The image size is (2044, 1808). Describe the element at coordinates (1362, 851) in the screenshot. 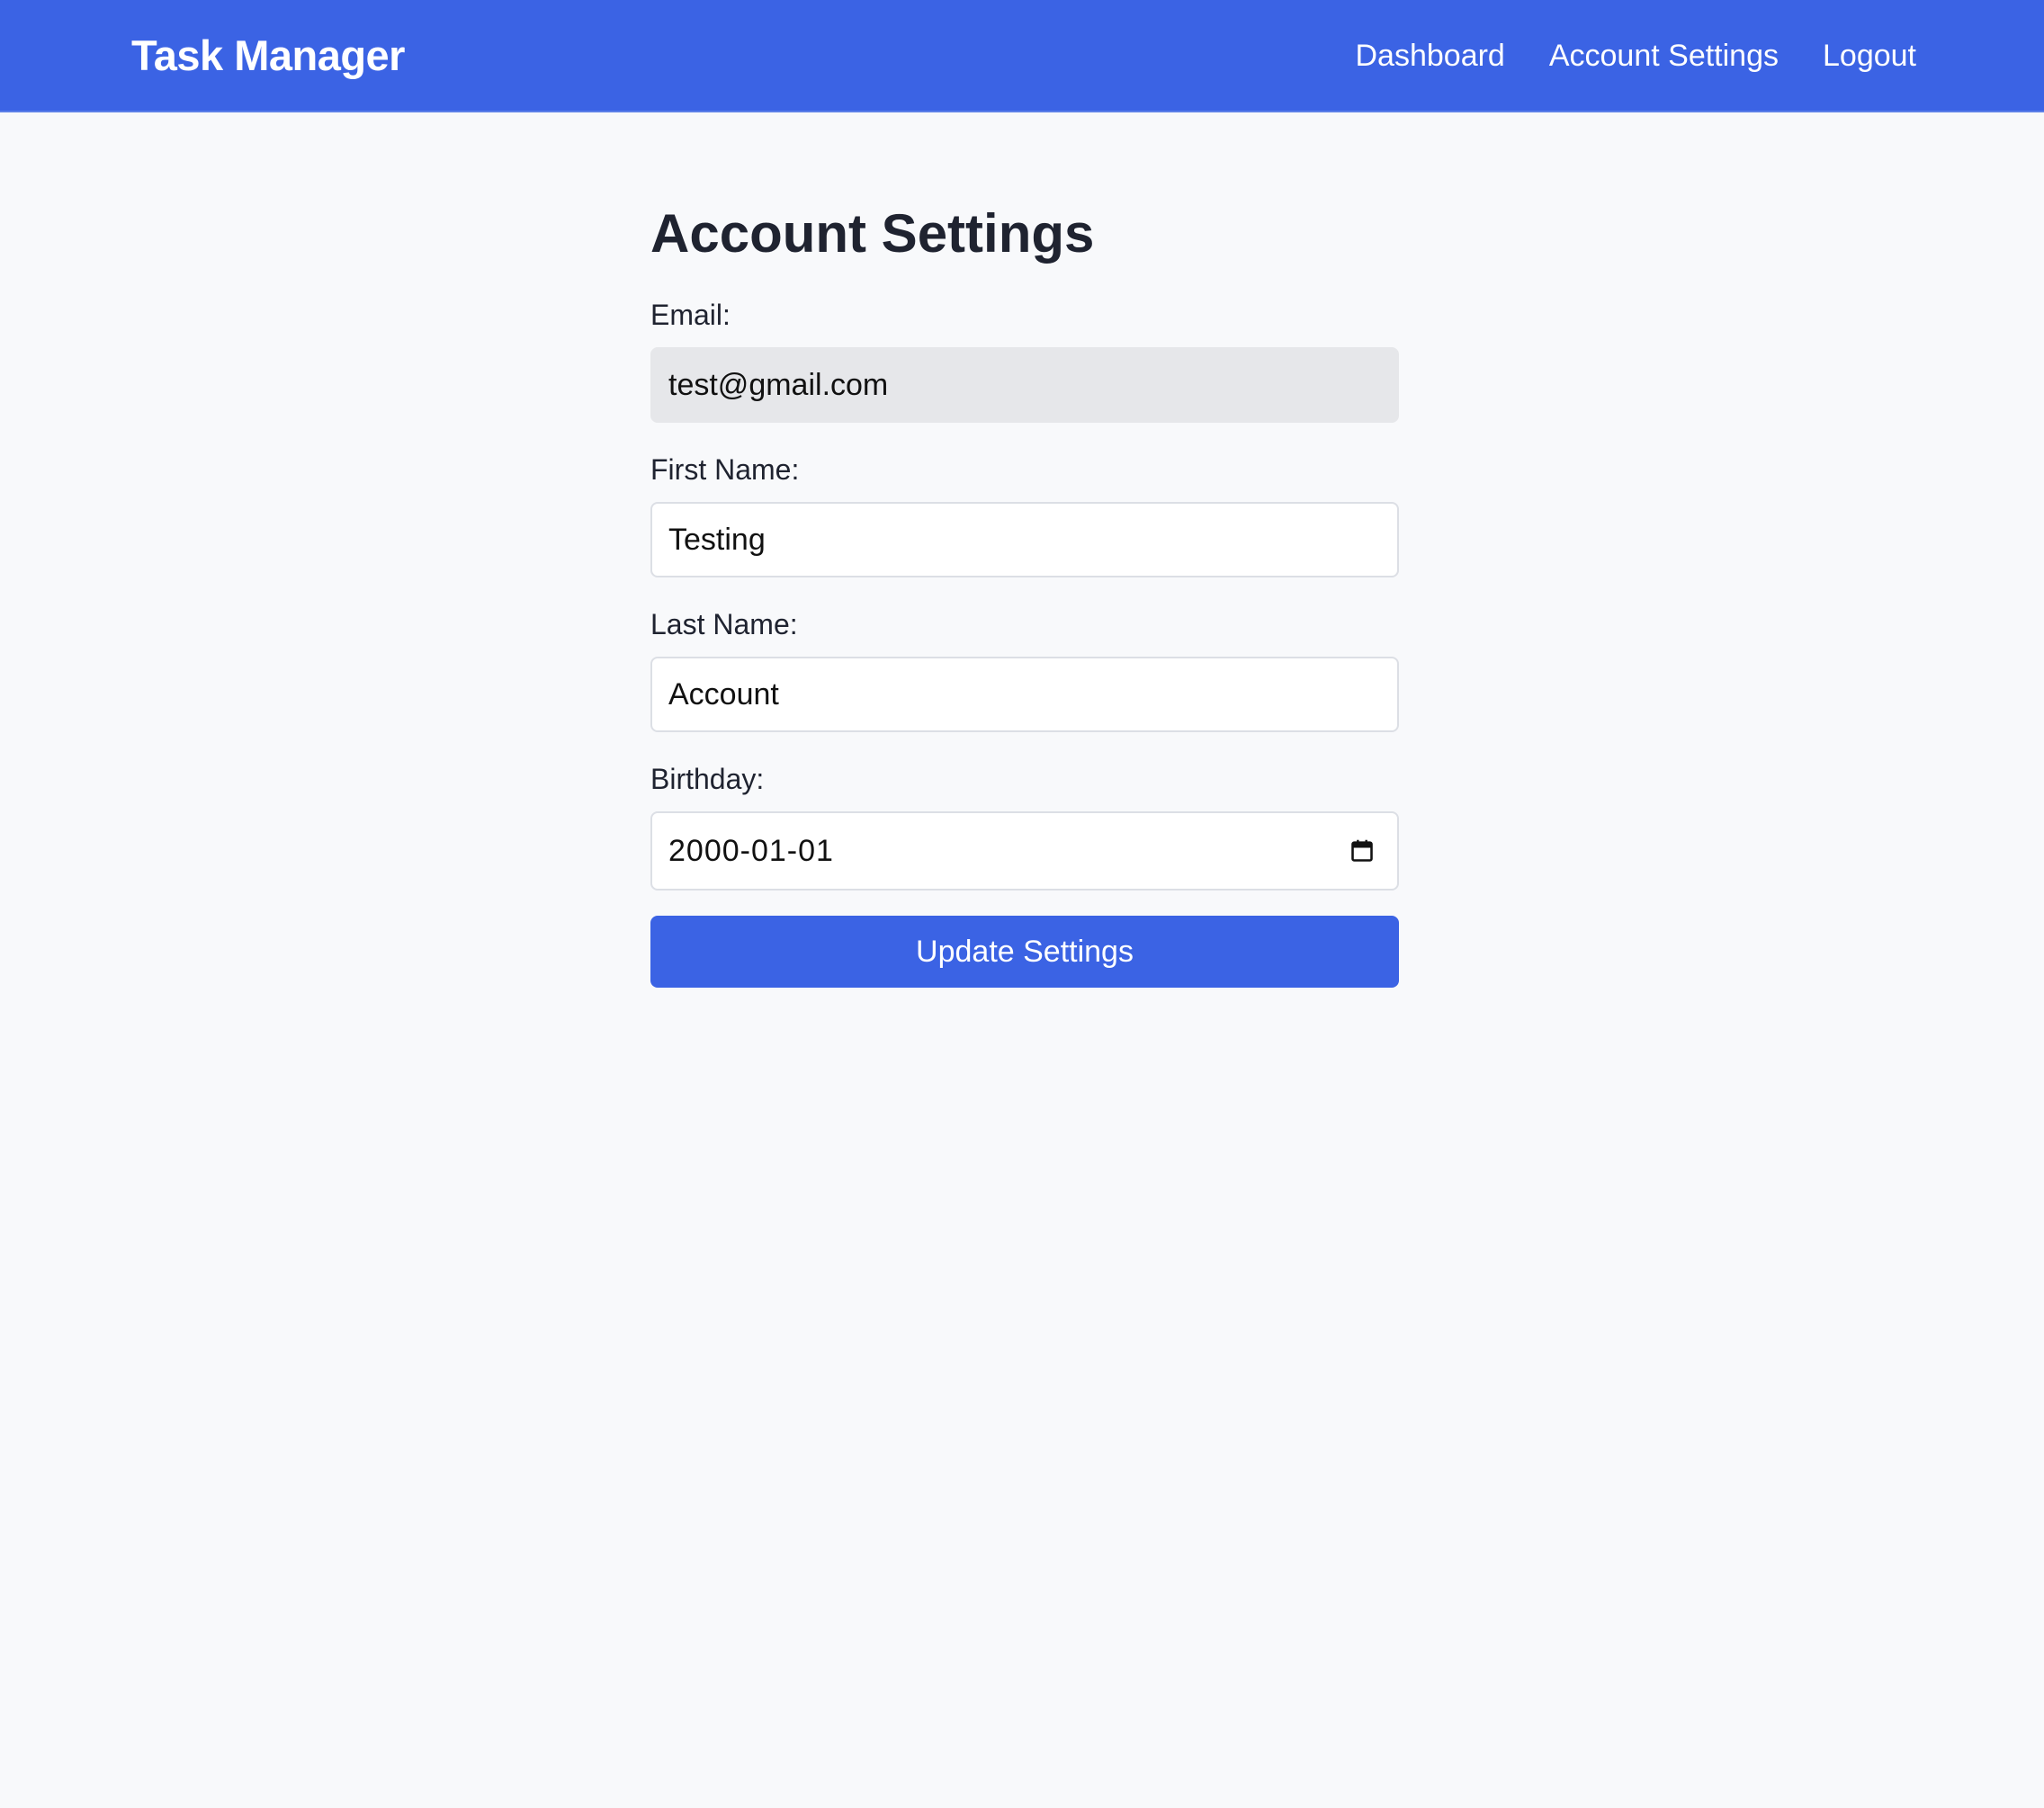

I see `calendar-icon` at that location.